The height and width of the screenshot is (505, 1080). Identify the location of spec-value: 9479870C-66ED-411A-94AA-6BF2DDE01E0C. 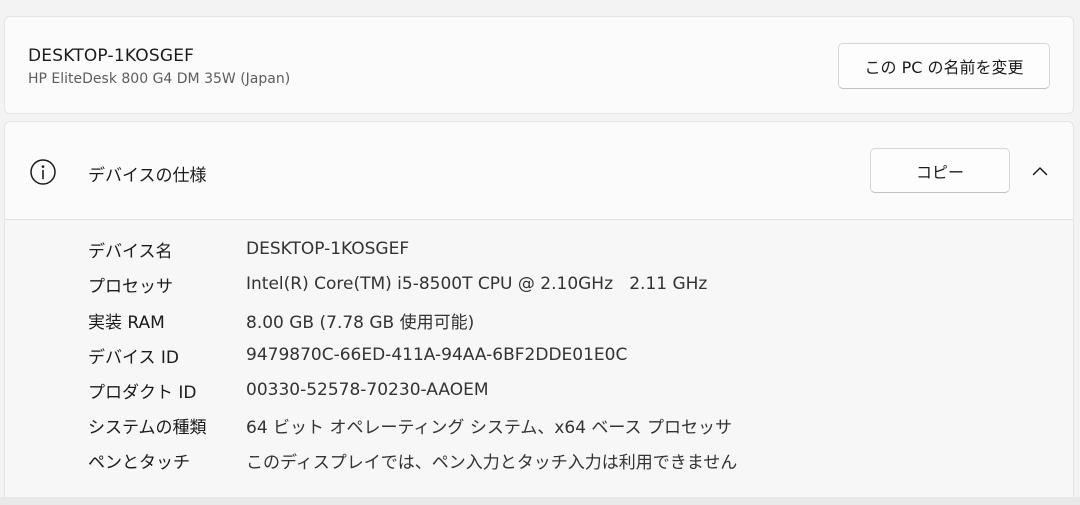
(437, 355).